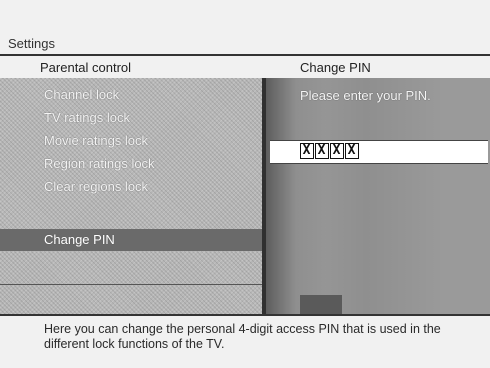 This screenshot has width=490, height=368. I want to click on menu-item-label: Clear regions lock, so click(96, 186).